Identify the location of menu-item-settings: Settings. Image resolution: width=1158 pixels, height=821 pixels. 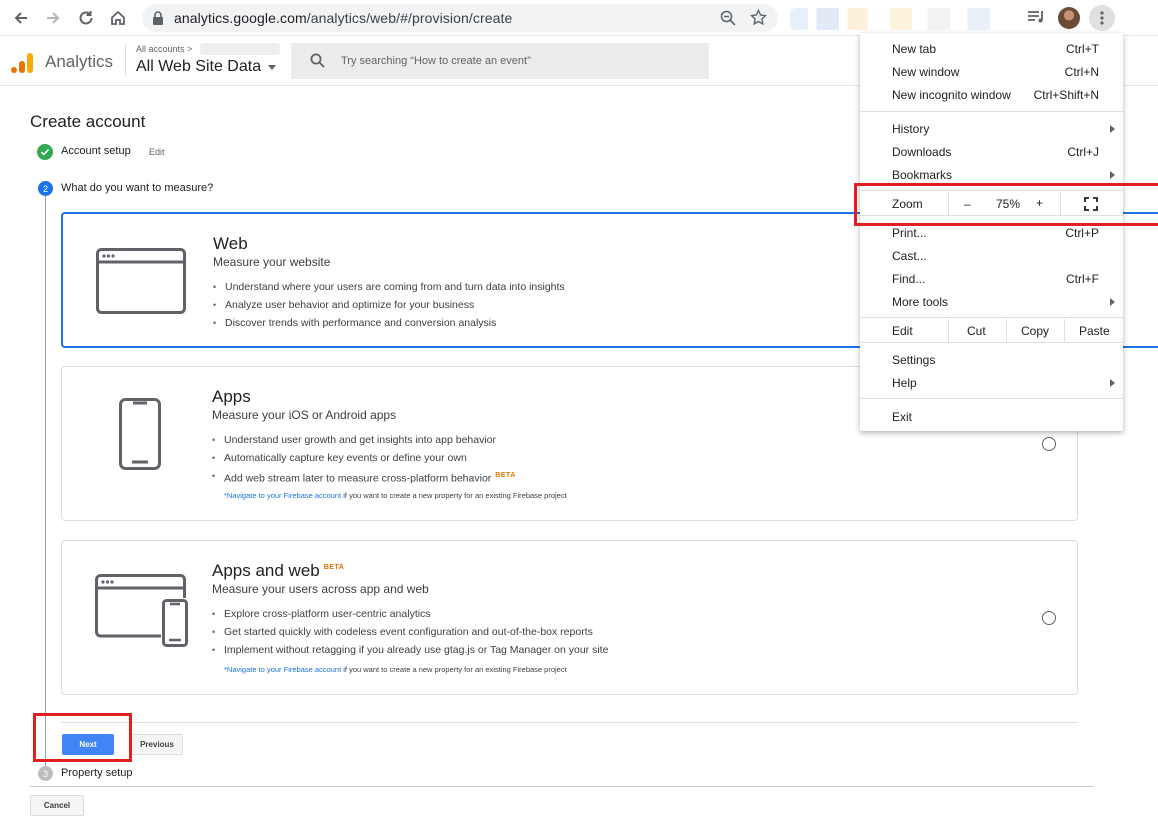
(991, 359).